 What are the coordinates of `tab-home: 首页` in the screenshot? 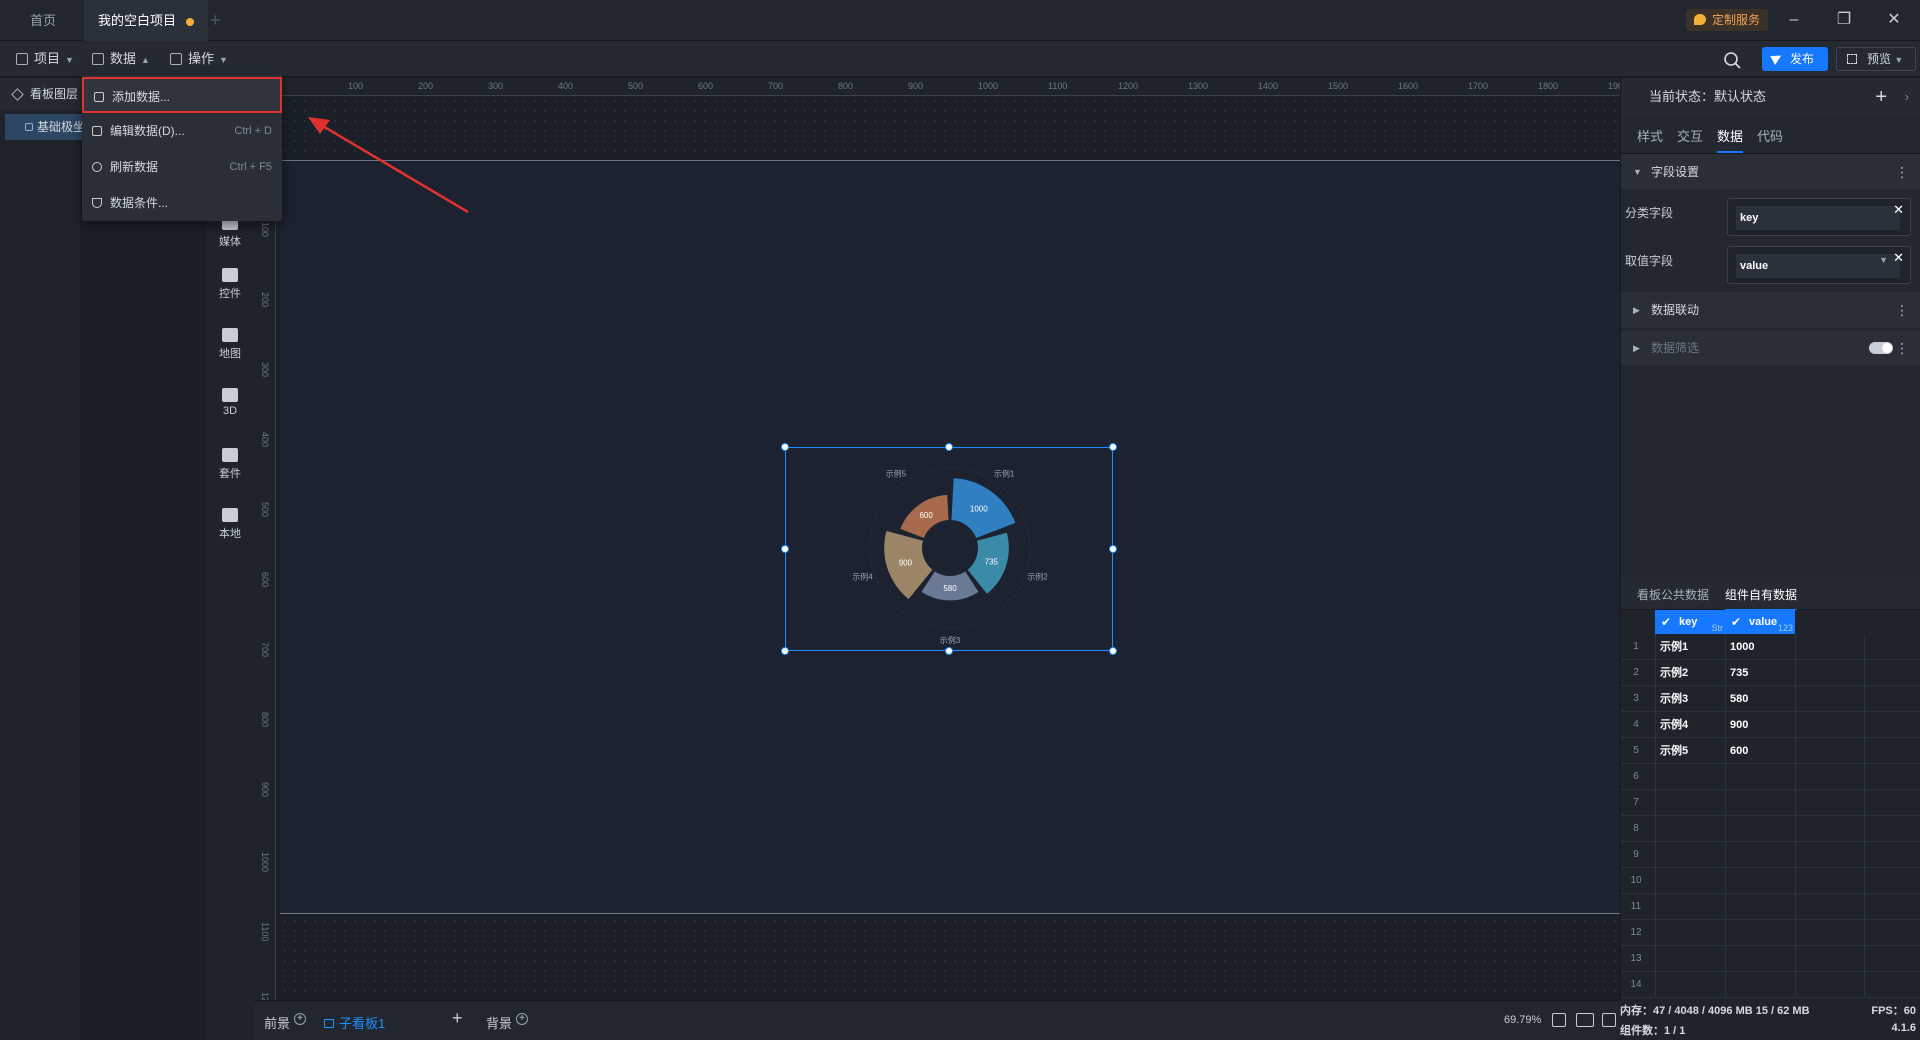 It's located at (43, 20).